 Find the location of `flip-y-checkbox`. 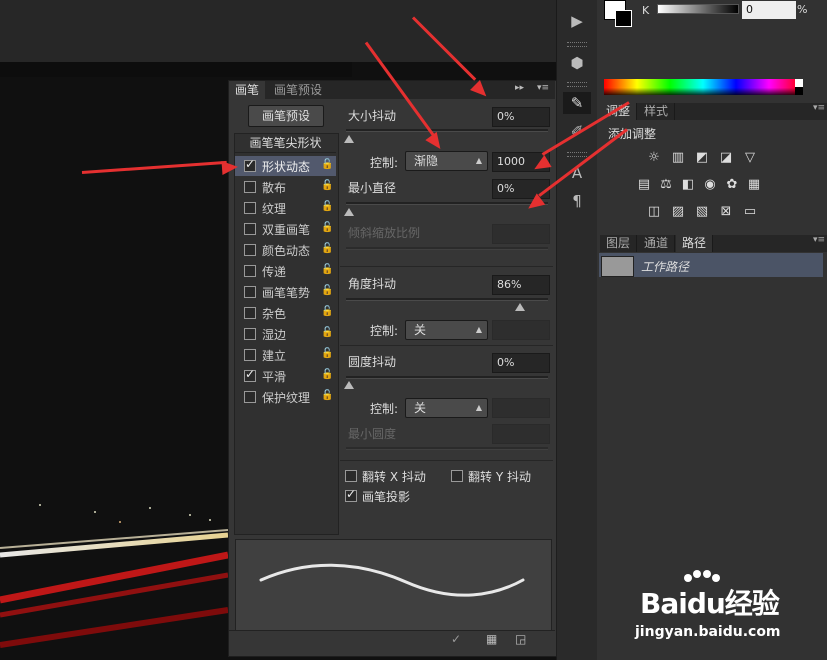

flip-y-checkbox is located at coordinates (457, 476).